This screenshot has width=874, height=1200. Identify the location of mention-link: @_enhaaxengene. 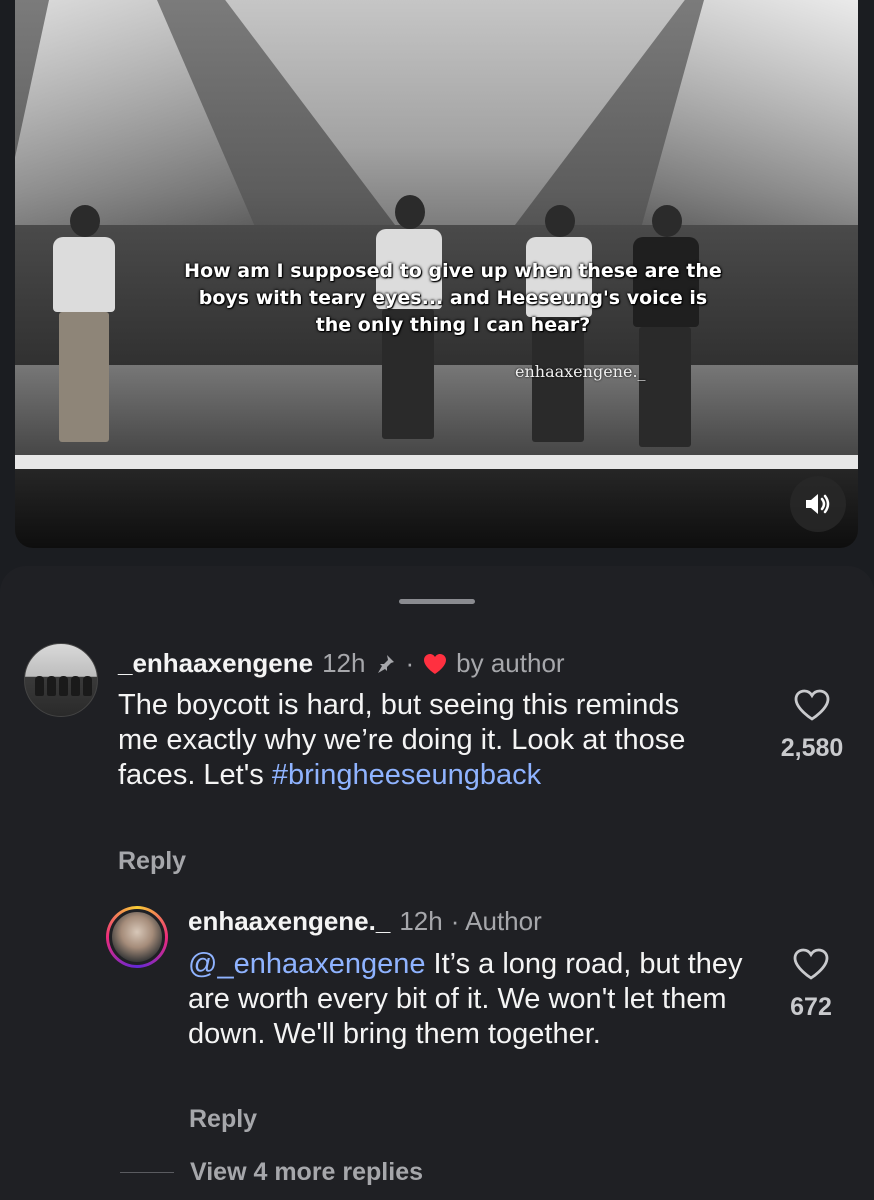
(306, 964).